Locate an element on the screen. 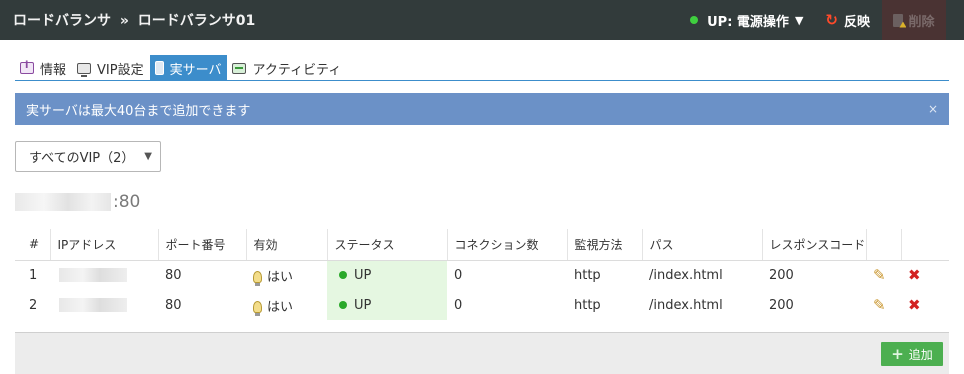 Image resolution: width=964 pixels, height=374 pixels. monitor-icon is located at coordinates (84, 69).